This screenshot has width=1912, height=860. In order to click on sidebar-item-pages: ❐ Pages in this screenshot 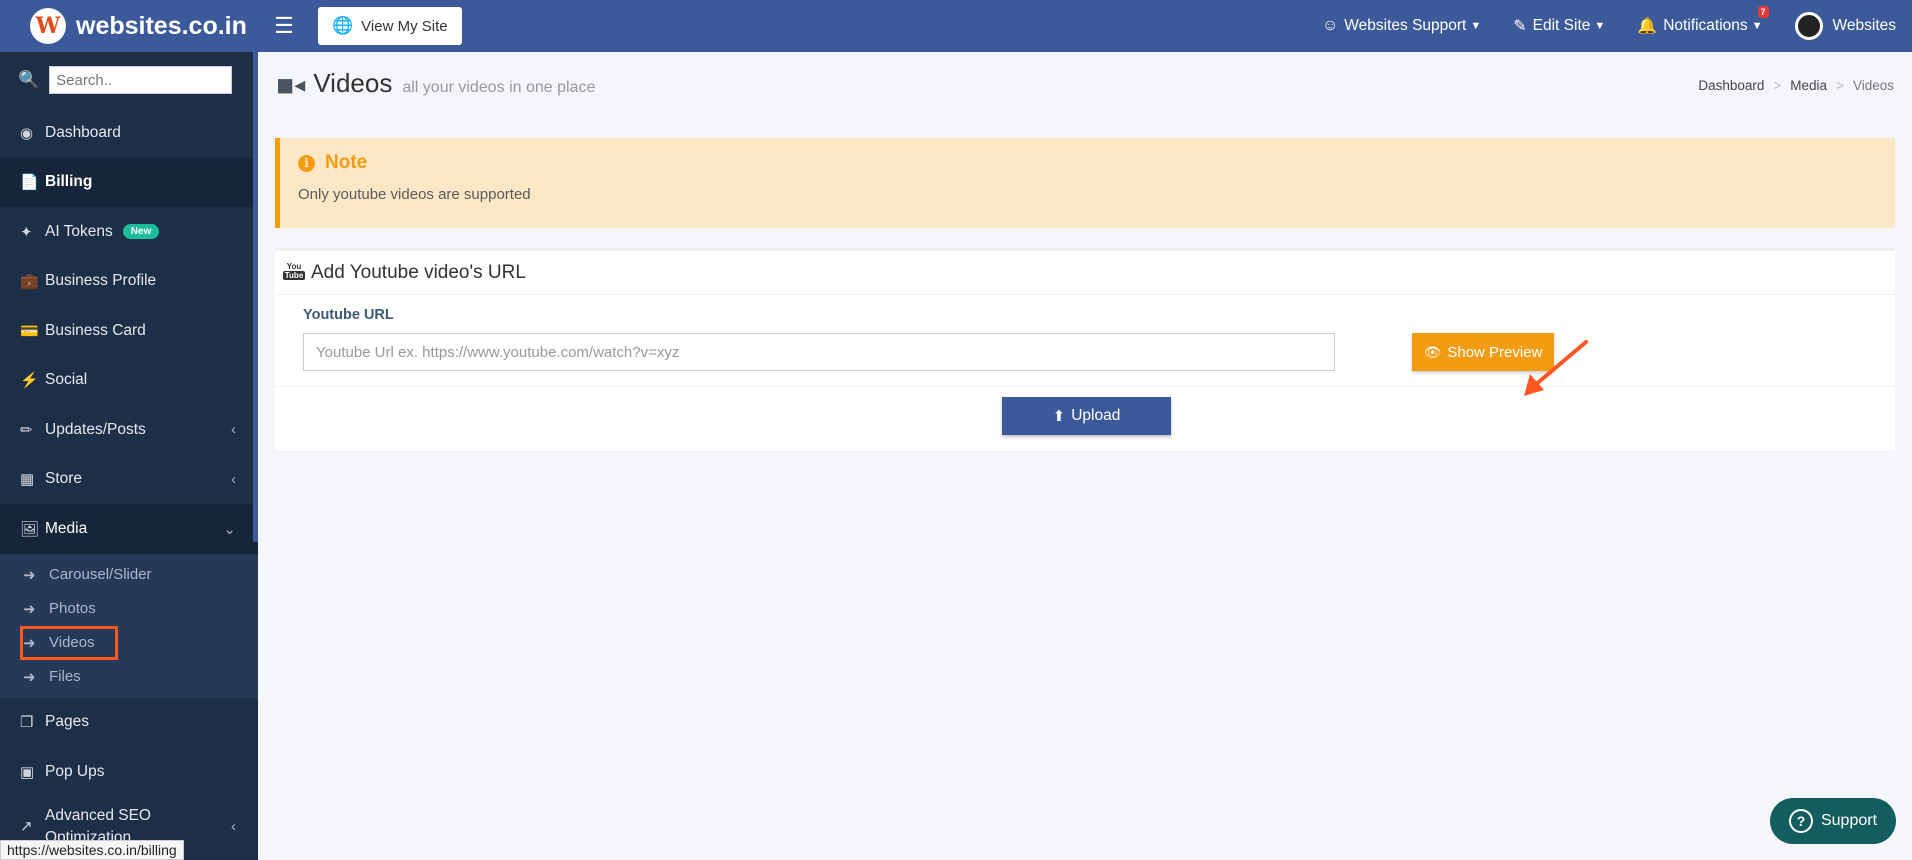, I will do `click(129, 723)`.